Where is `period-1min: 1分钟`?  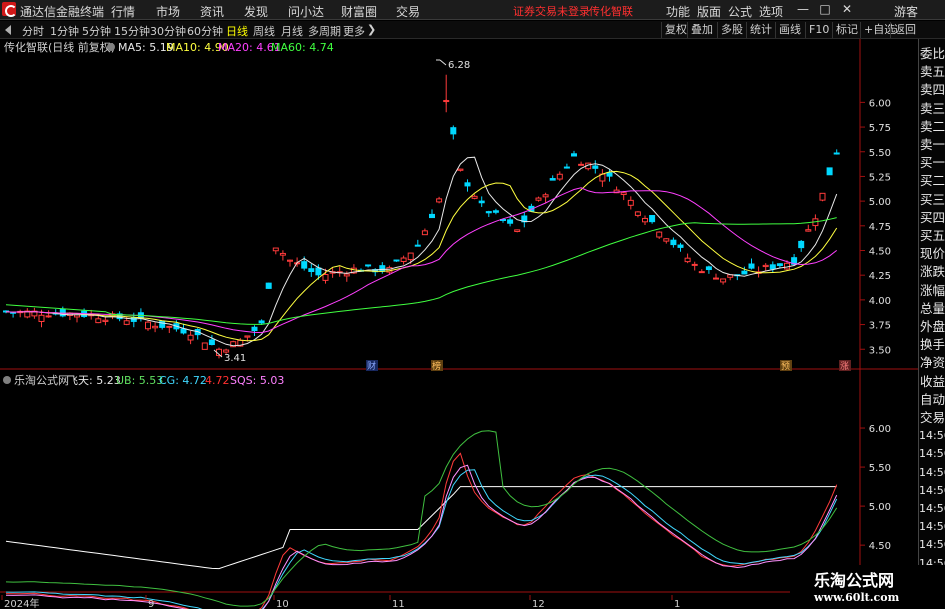
period-1min: 1分钟 is located at coordinates (64, 31).